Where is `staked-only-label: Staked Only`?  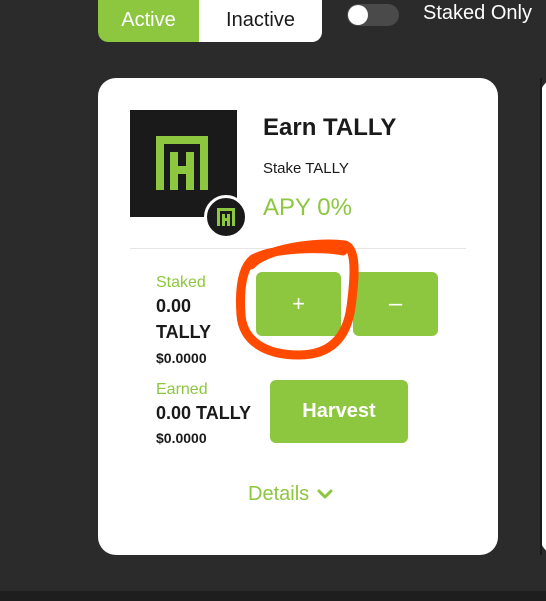 staked-only-label: Staked Only is located at coordinates (477, 13).